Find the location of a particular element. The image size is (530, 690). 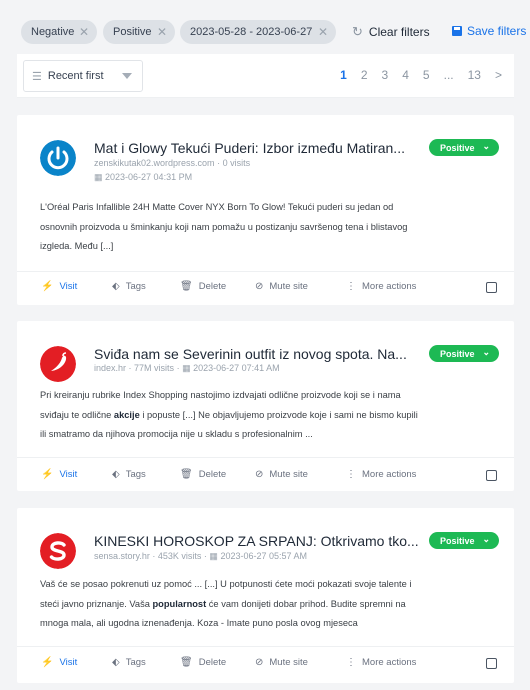

filter-chip-positive: Positive ✕ is located at coordinates (139, 32).